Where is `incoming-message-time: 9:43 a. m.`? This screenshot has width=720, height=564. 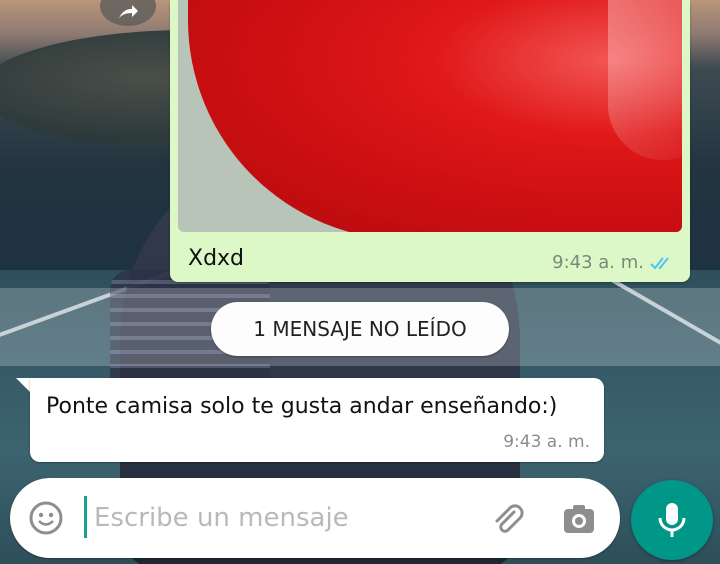
incoming-message-time: 9:43 a. m. is located at coordinates (546, 442).